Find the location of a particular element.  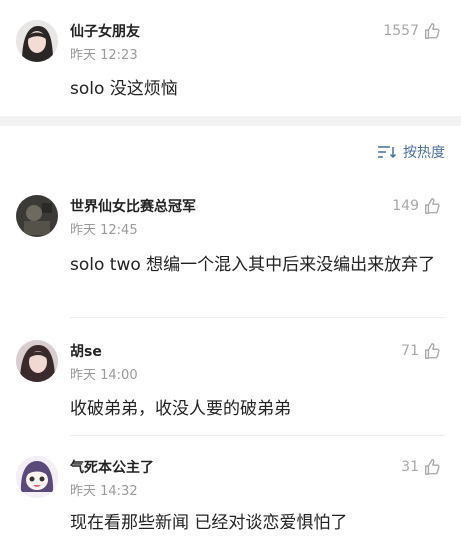

comment-text: solo 没这烦恼 is located at coordinates (124, 89).